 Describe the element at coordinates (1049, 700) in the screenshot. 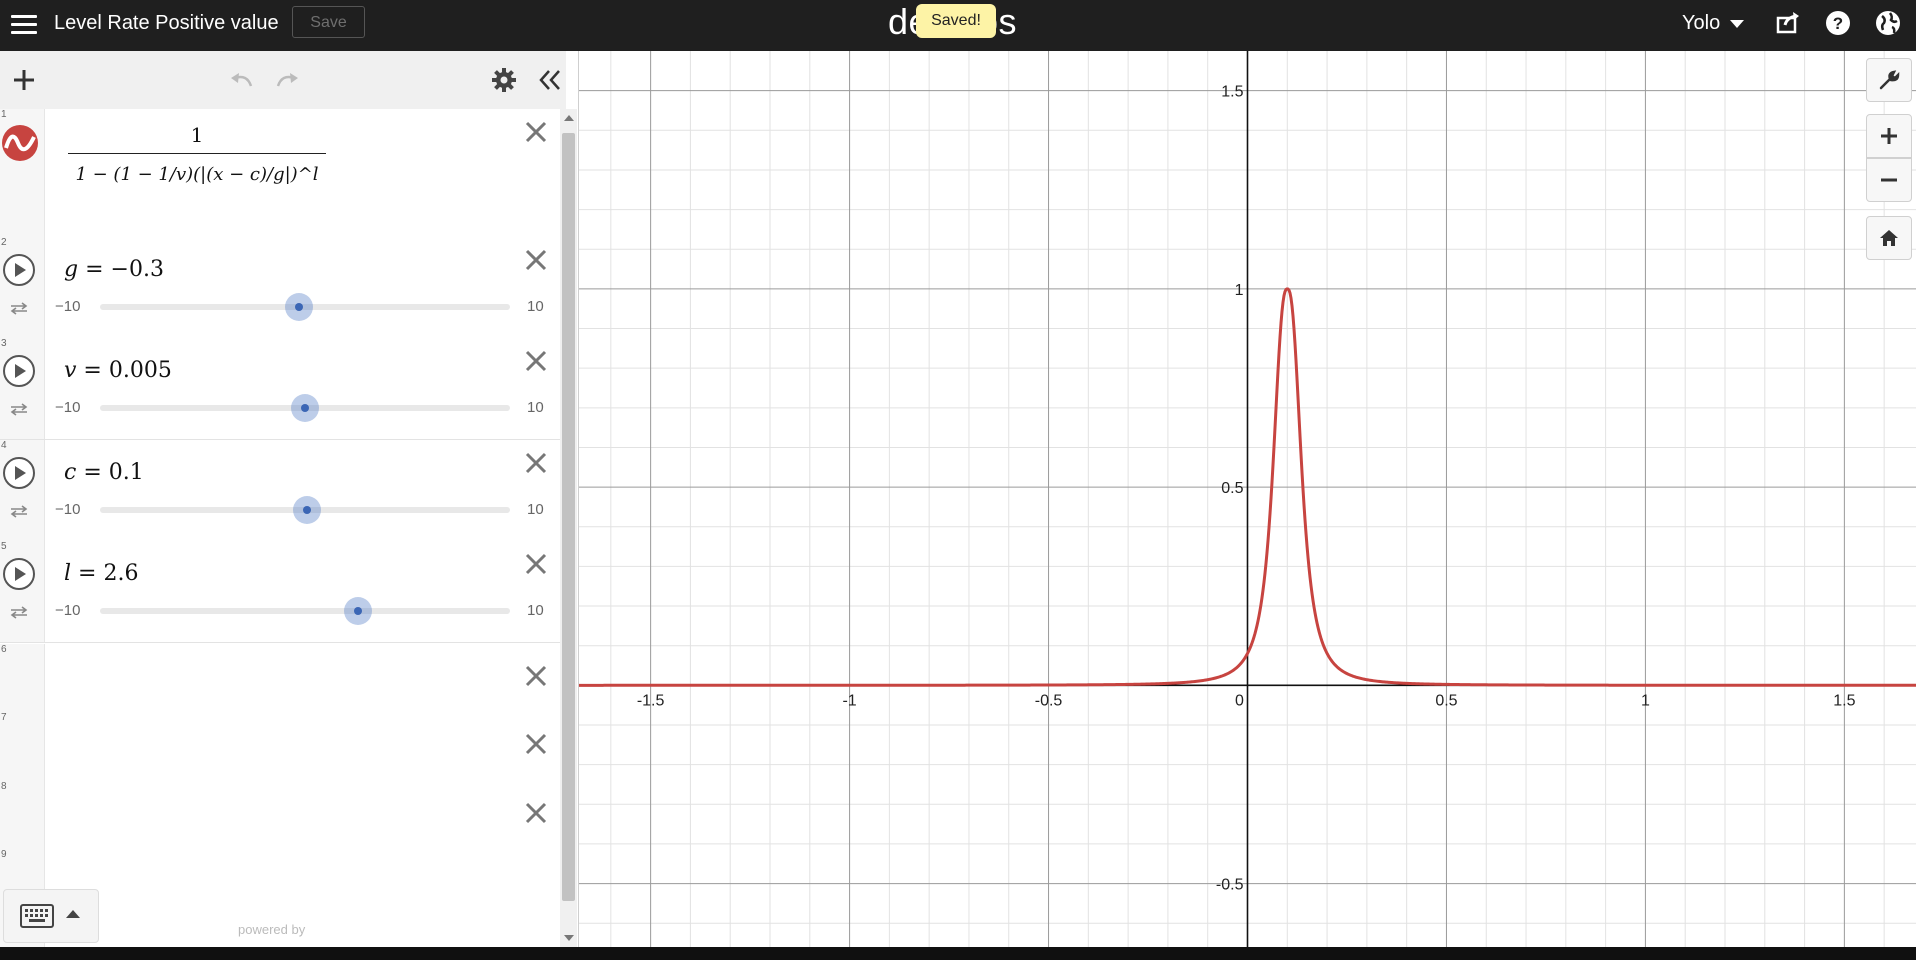

I see `x-tick-label: -0.5` at that location.